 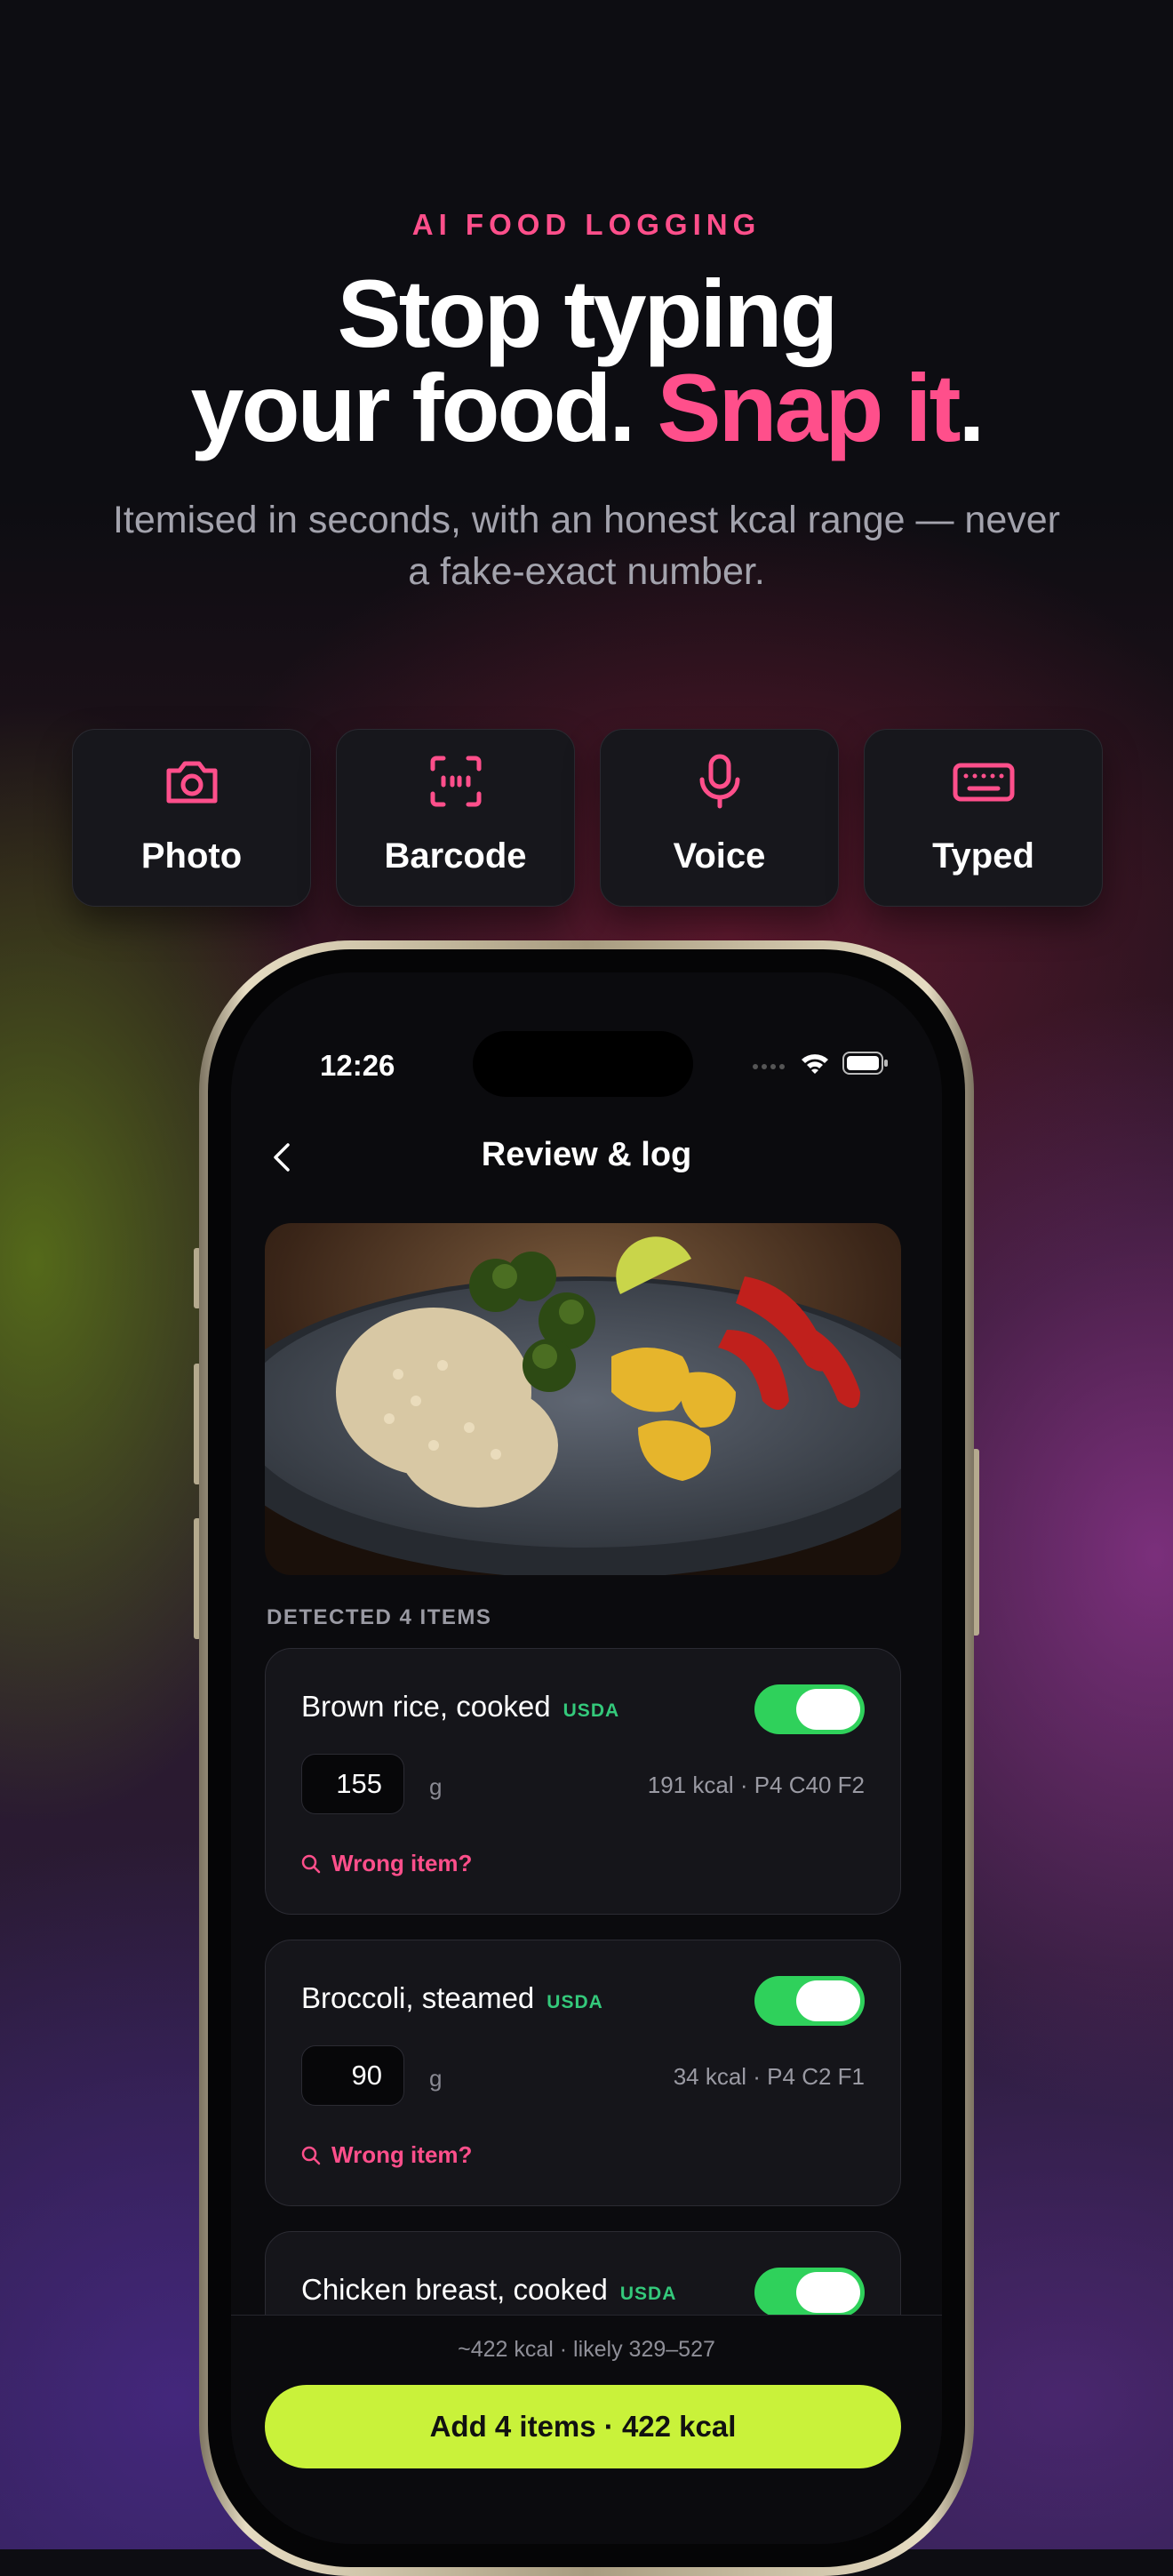 I want to click on wifi-icon, so click(x=815, y=1064).